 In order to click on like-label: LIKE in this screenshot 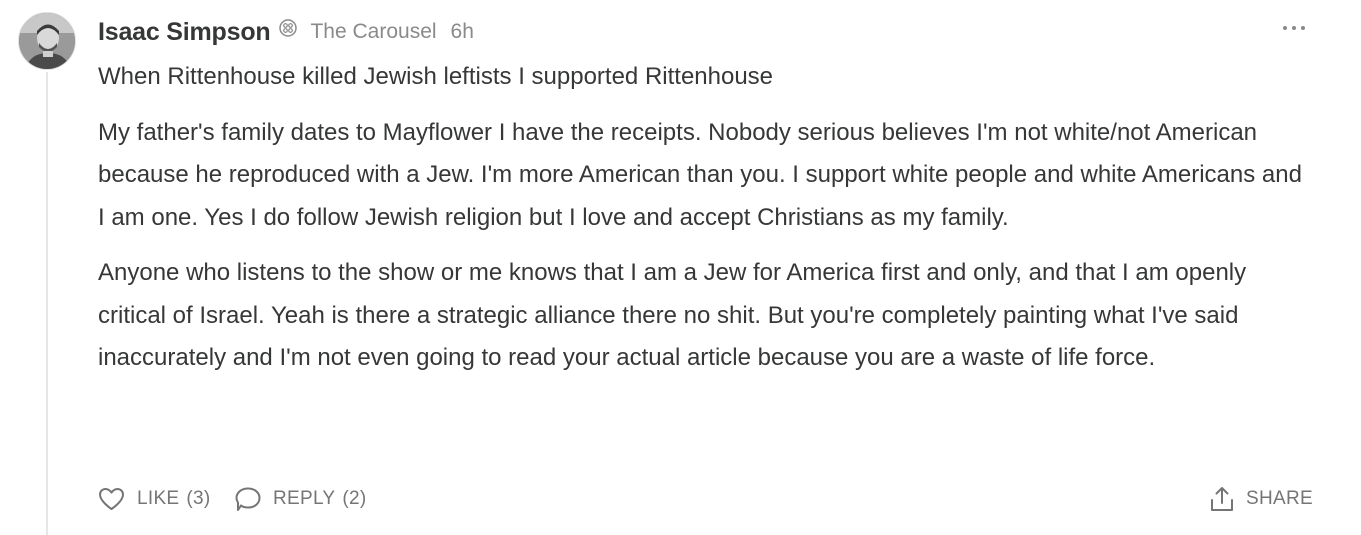, I will do `click(158, 498)`.